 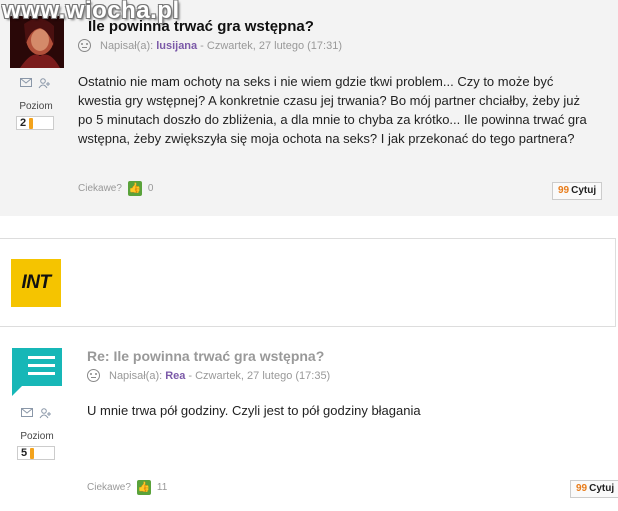 I want to click on level-value: 5, so click(x=24, y=453).